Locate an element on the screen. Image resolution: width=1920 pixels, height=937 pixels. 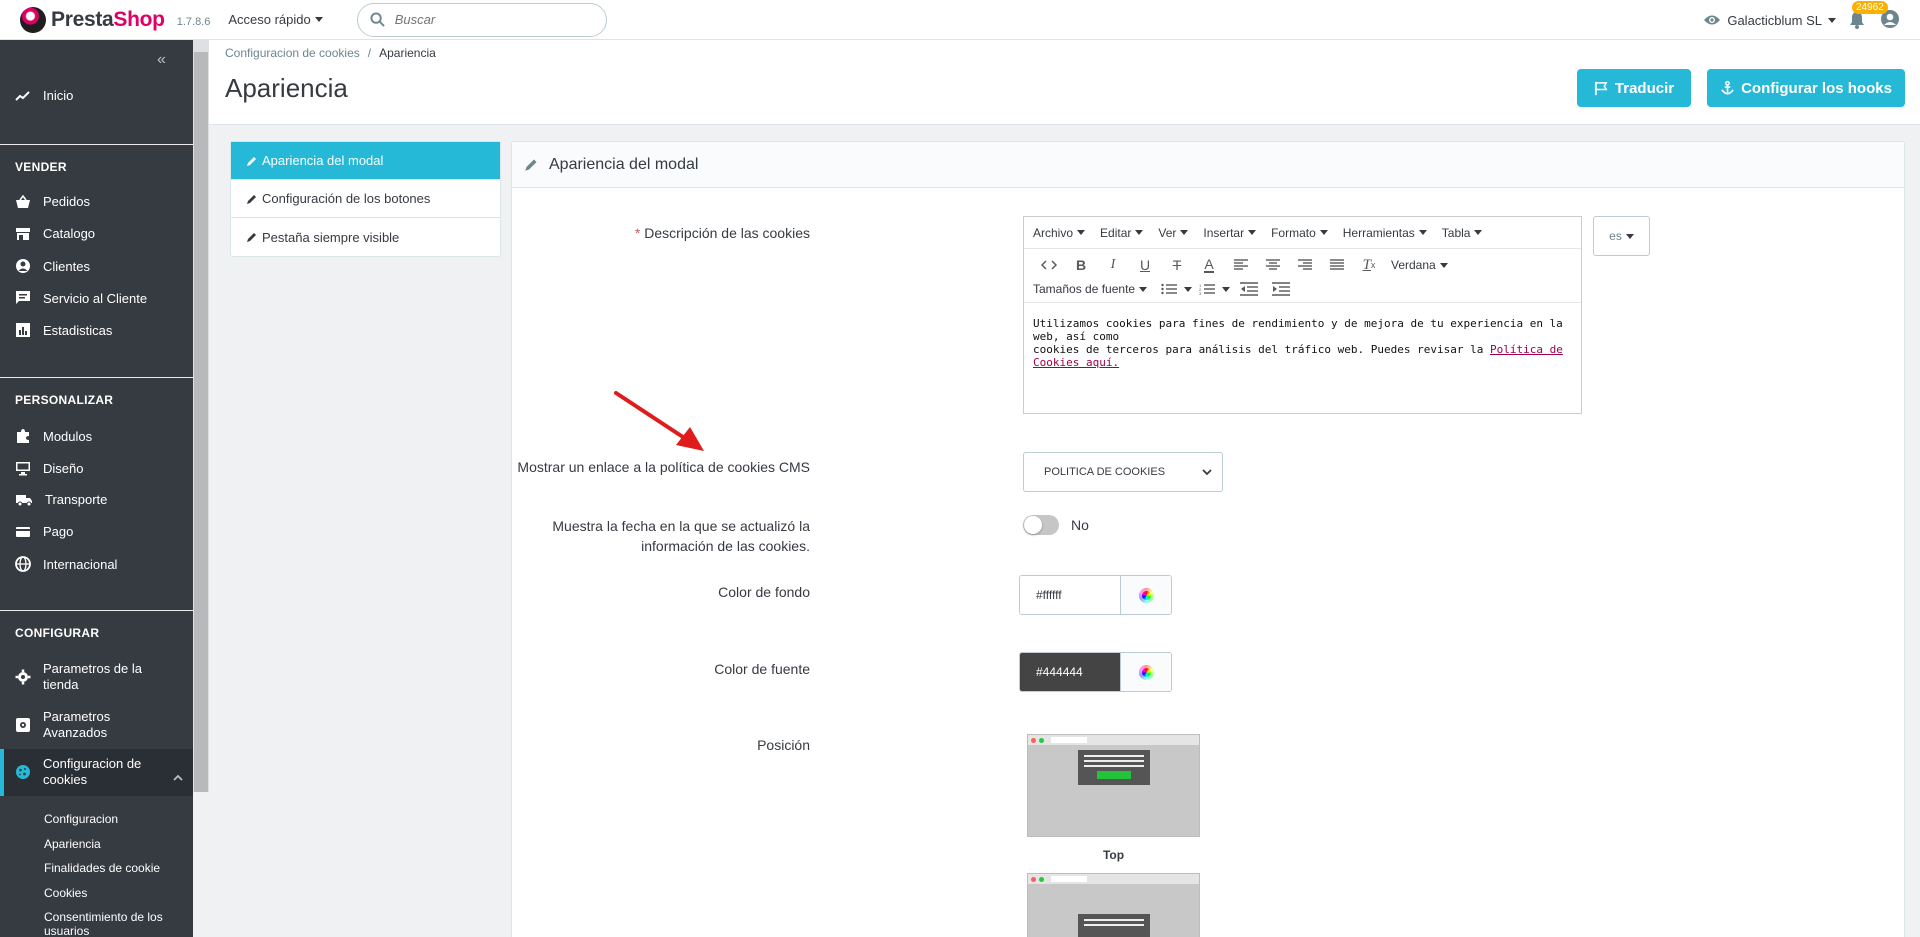
font-color-button is located at coordinates (1145, 672).